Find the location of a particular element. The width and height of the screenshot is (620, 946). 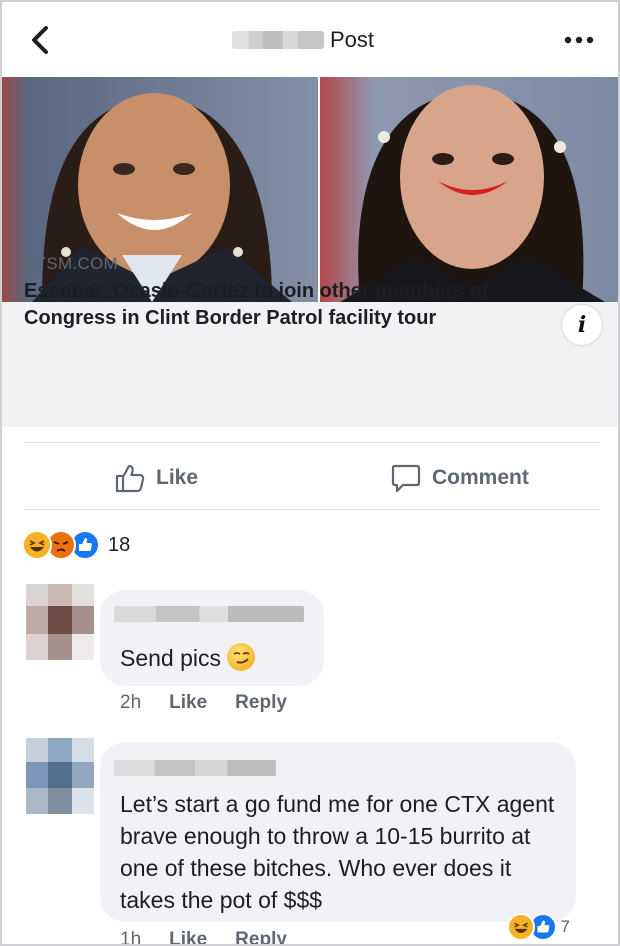

more-horizontal-icon is located at coordinates (579, 40).